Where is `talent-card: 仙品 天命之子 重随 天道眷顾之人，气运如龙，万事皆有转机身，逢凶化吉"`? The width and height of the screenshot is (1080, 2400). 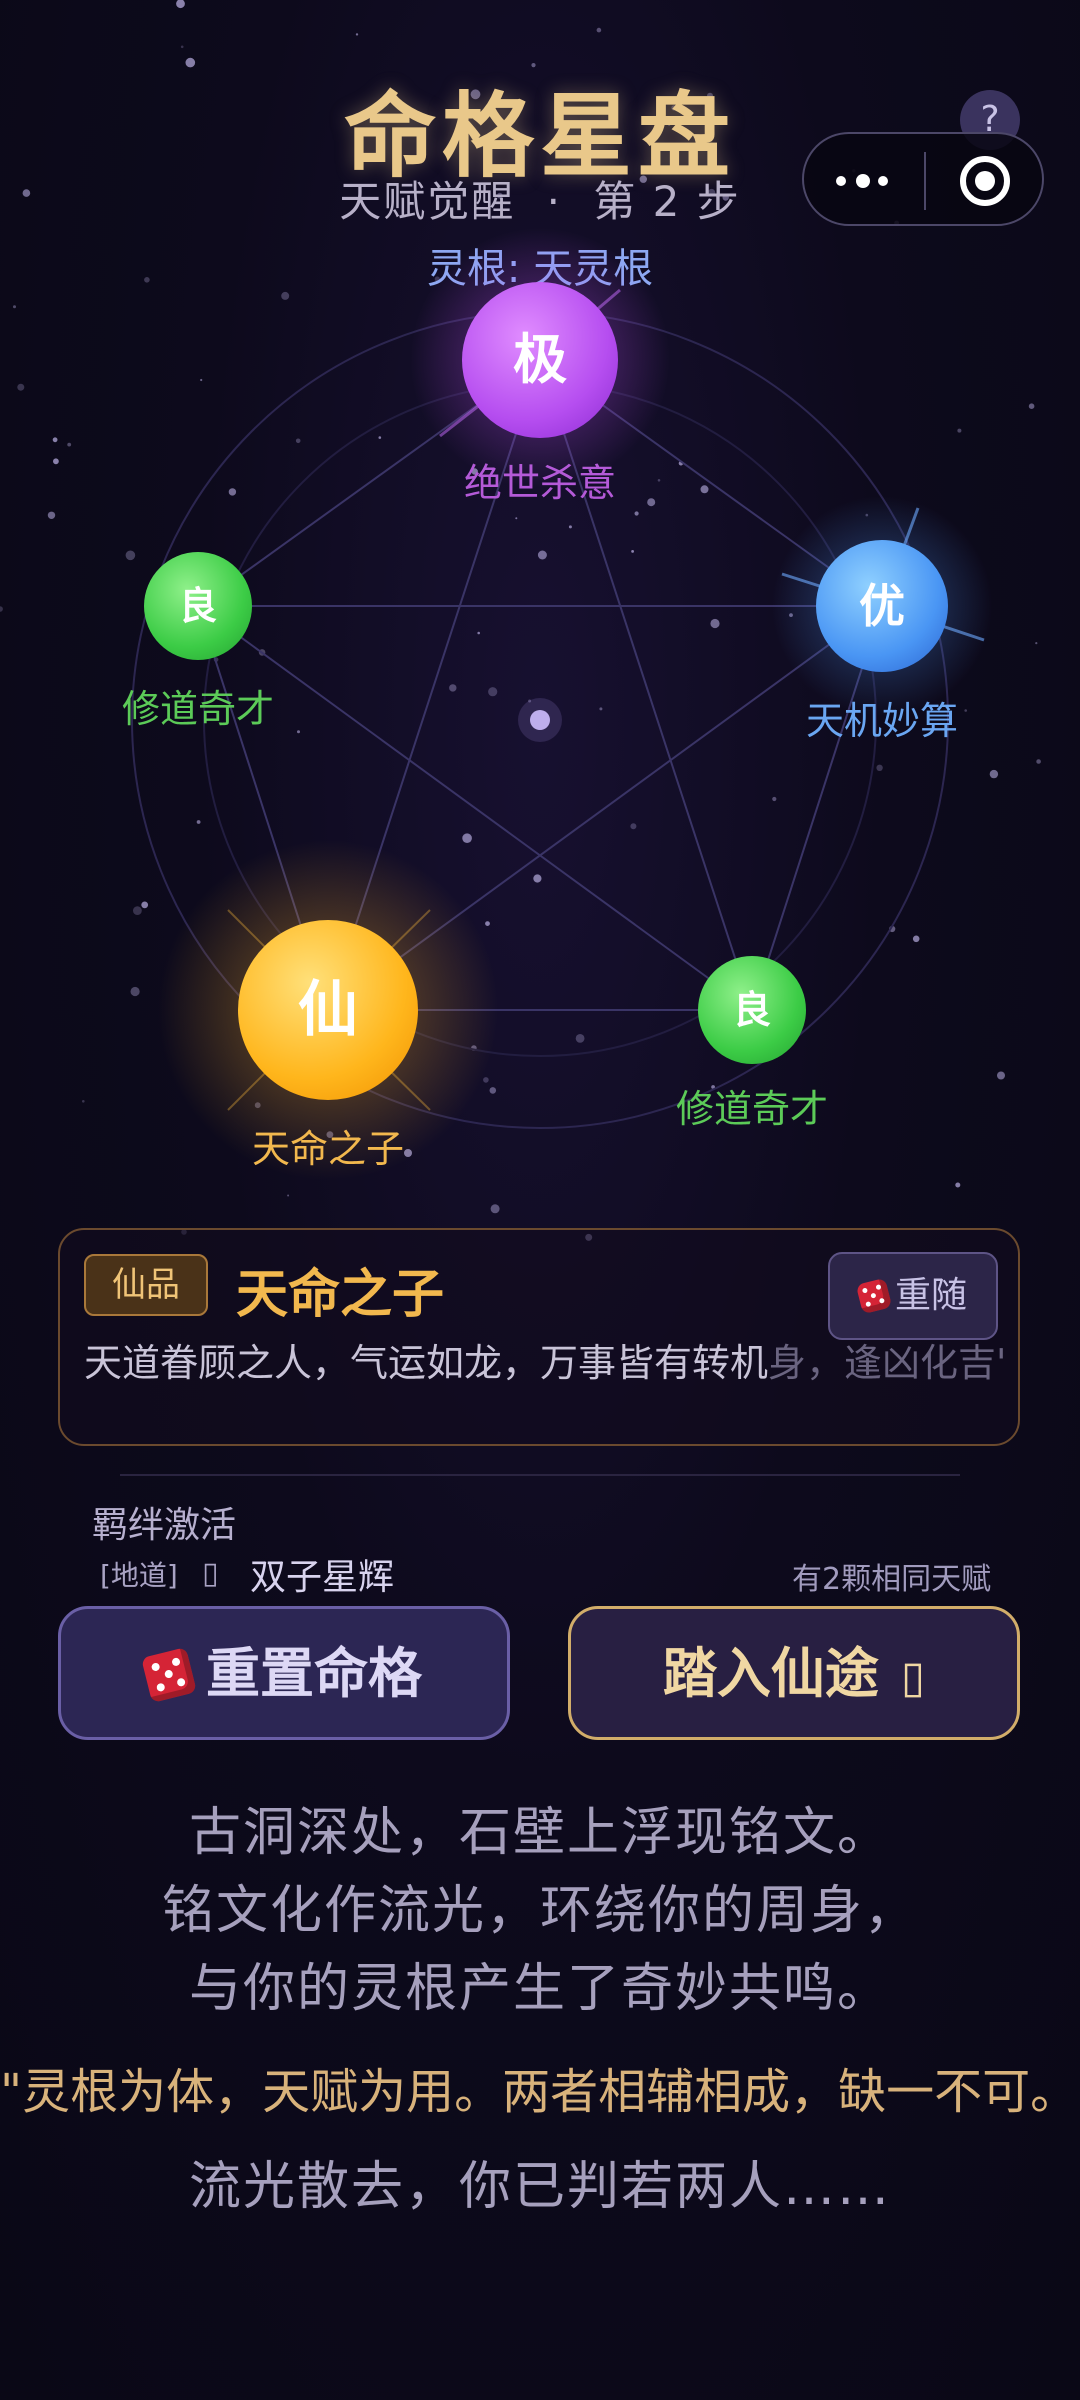 talent-card: 仙品 天命之子 重随 天道眷顾之人，气运如龙，万事皆有转机身，逢凶化吉" is located at coordinates (539, 1337).